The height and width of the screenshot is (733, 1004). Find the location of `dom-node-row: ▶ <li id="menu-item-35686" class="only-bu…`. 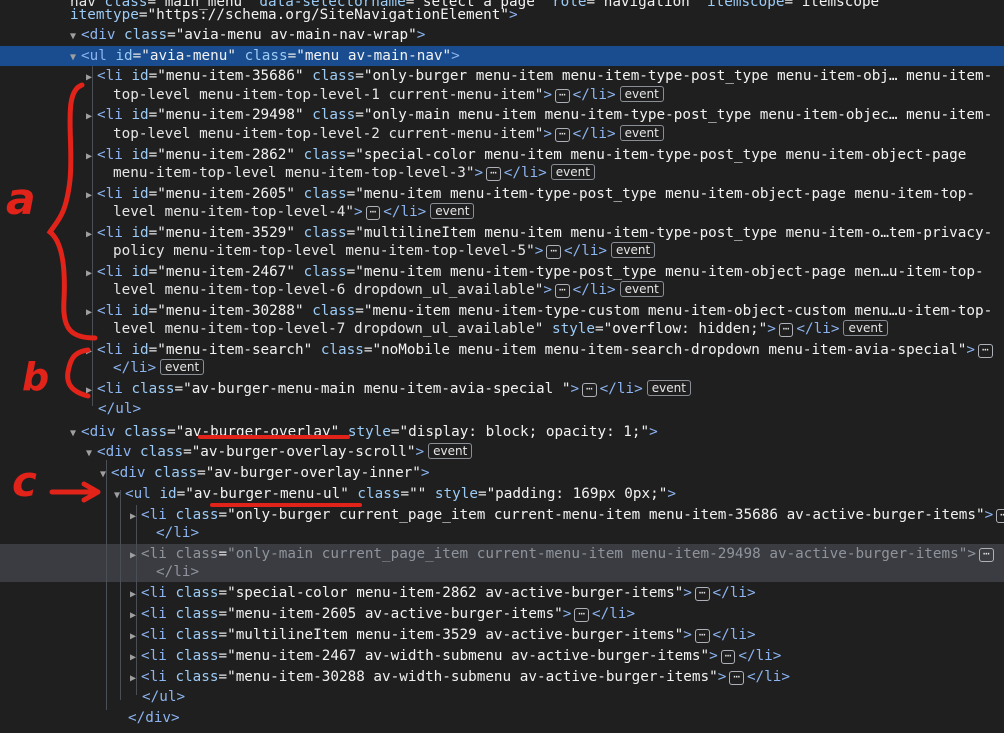

dom-node-row: ▶ <li id="menu-item-35686" class="only-bu… is located at coordinates (502, 76).